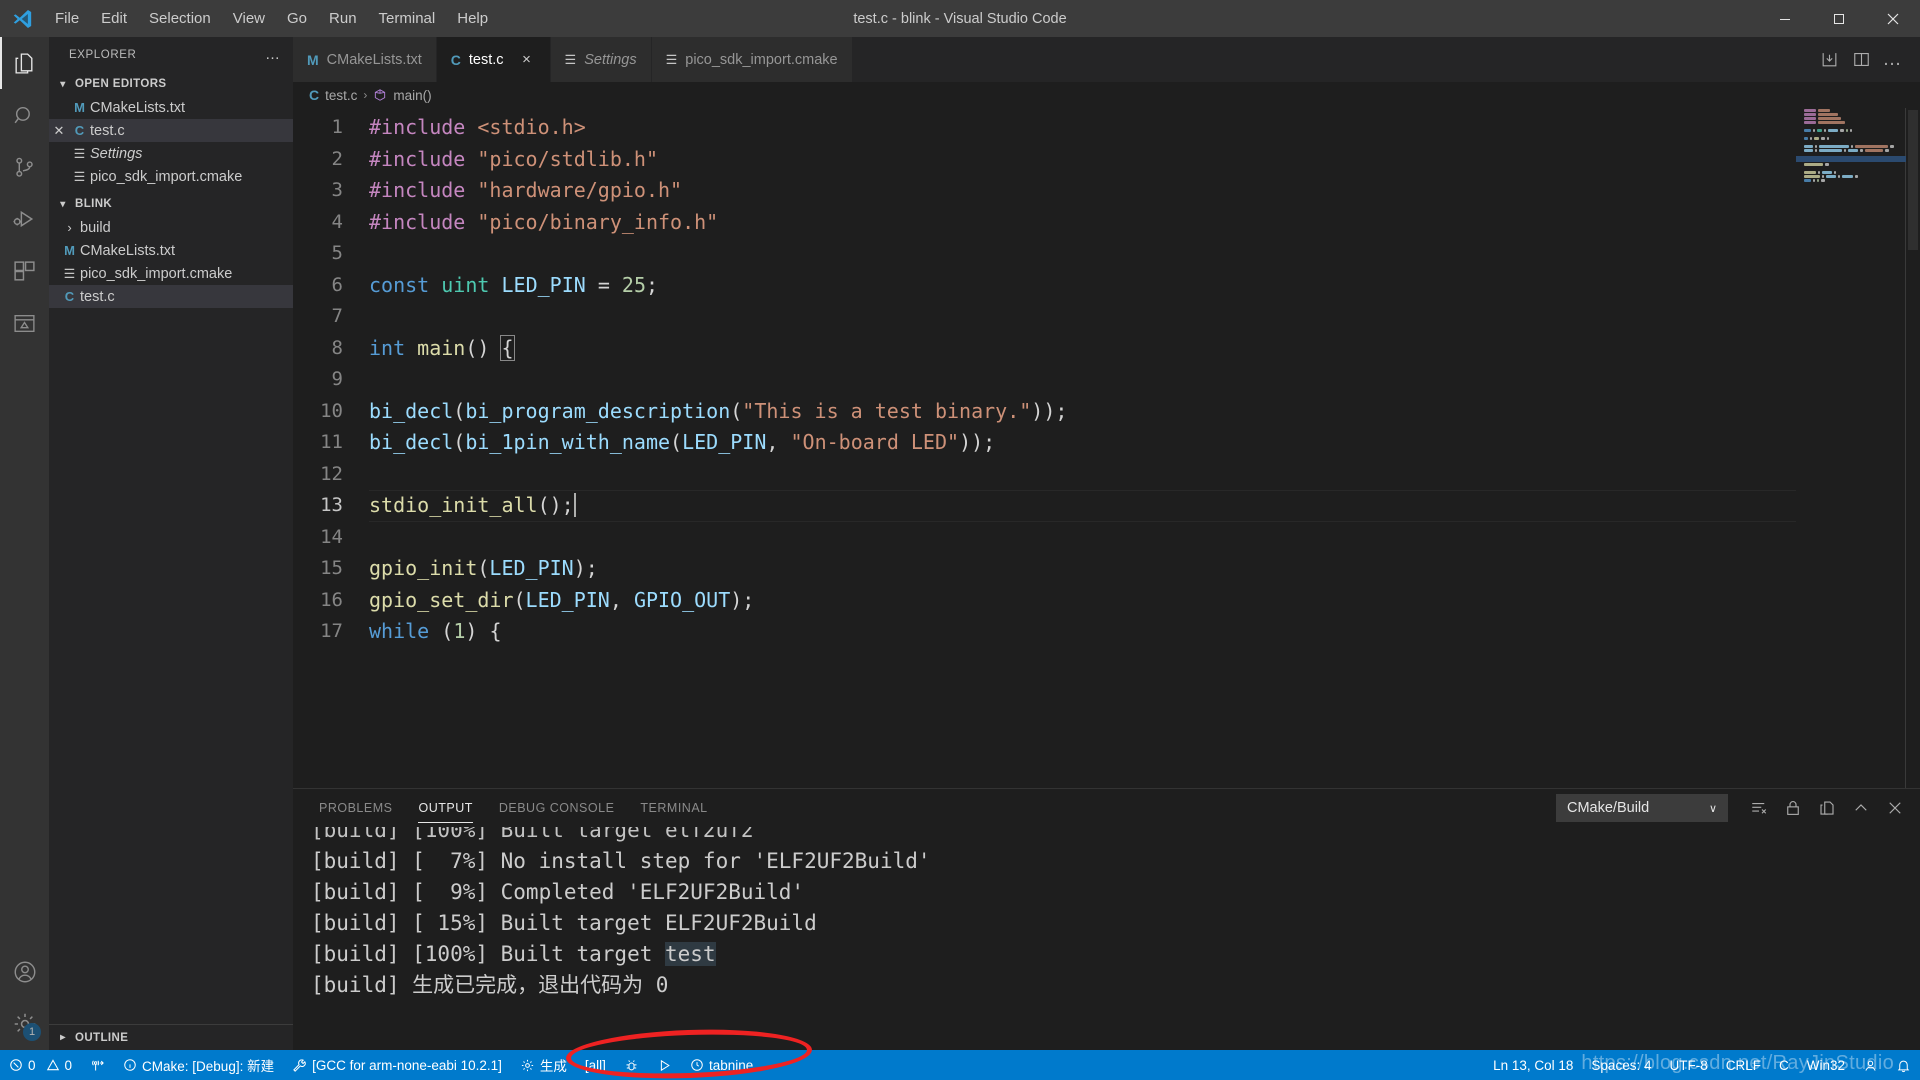 The image size is (1920, 1080). Describe the element at coordinates (343, 18) in the screenshot. I see `menu-run: Run` at that location.